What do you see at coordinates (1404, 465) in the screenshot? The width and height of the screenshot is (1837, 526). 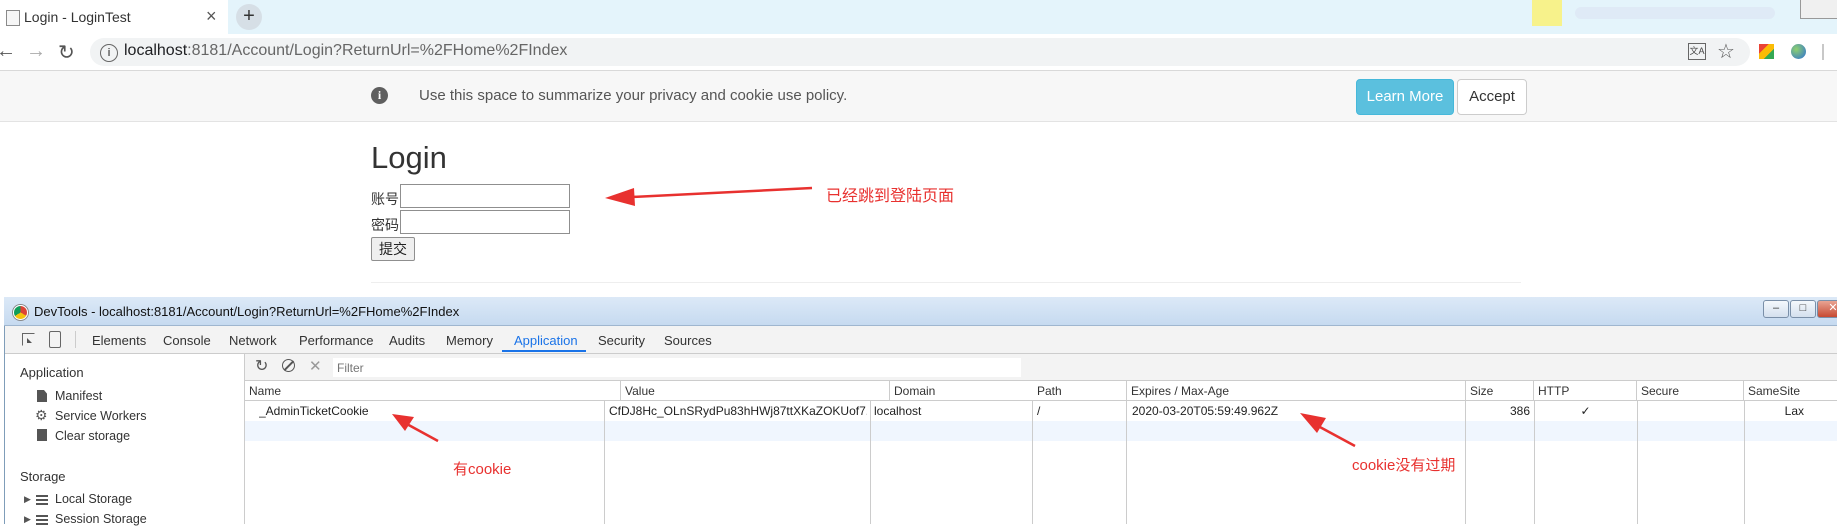 I see `annotation-not-expired: cookie没有过期` at bounding box center [1404, 465].